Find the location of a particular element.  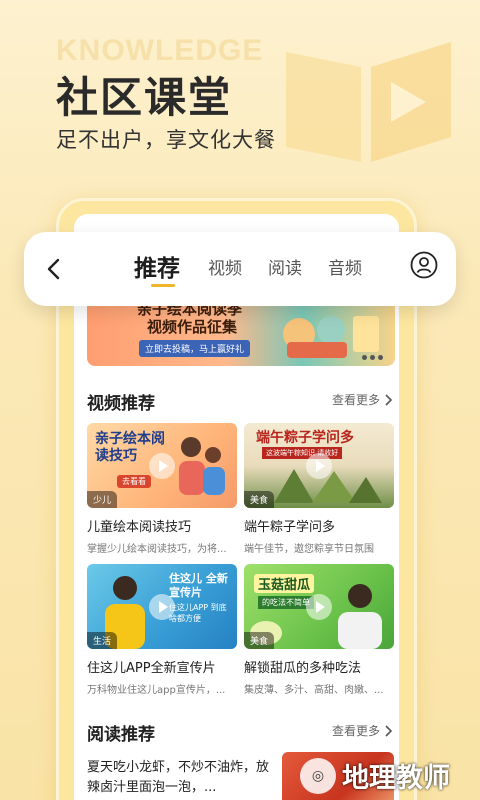

video-thumbnail: 亲子绘本阅读技巧 去看看 少儿 is located at coordinates (162, 465).